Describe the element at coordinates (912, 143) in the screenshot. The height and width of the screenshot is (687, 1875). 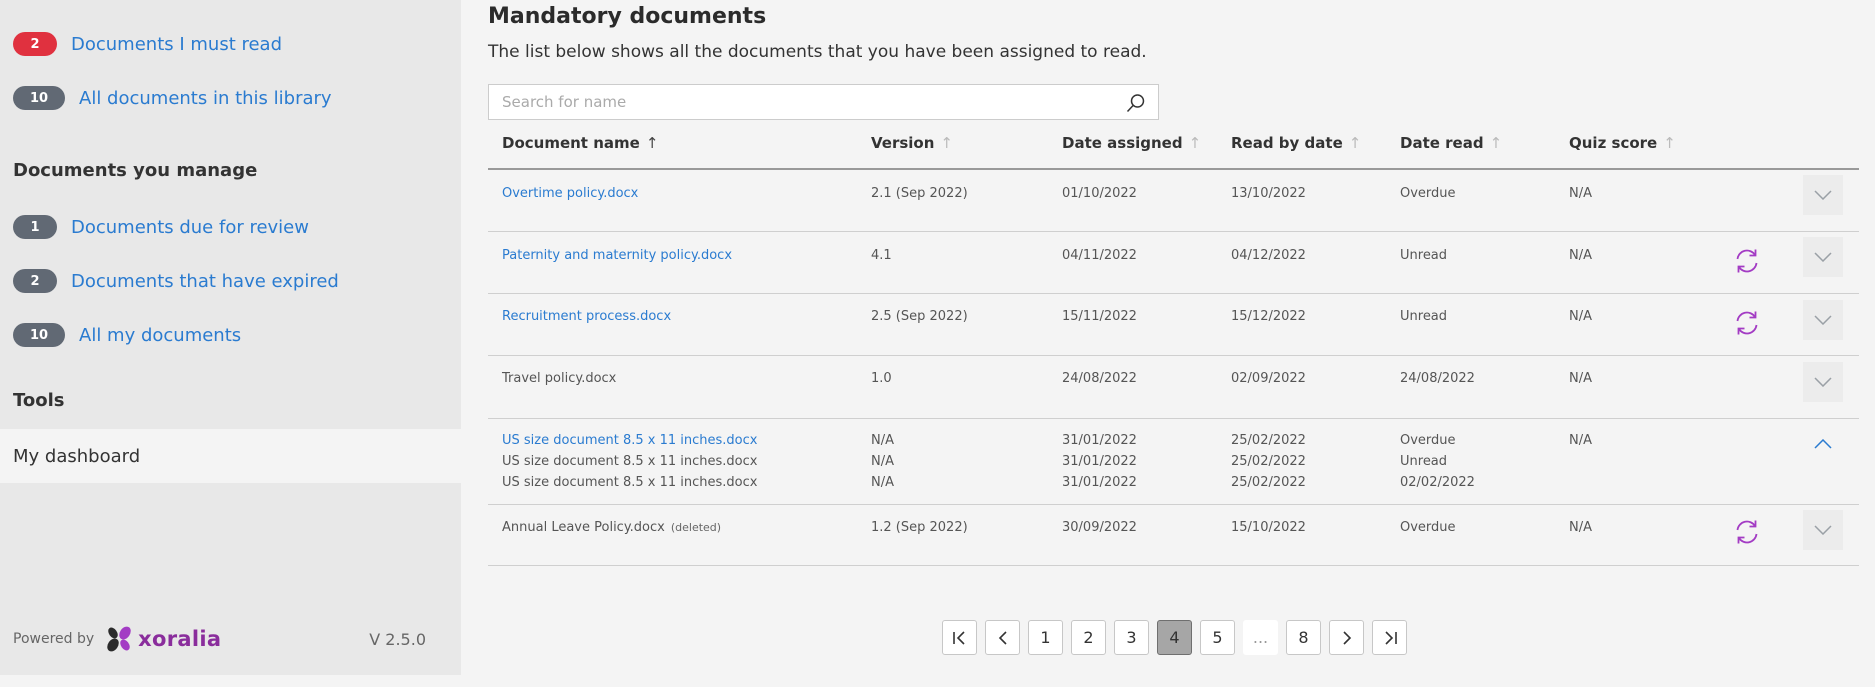
I see `column-header-version: Version ↑` at that location.